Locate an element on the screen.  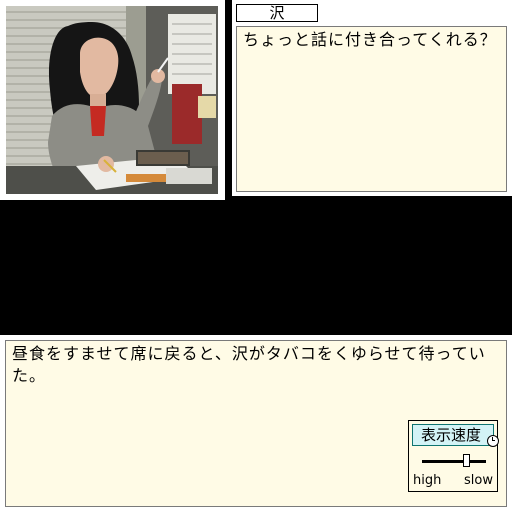
speaker-name: 沢 is located at coordinates (277, 13).